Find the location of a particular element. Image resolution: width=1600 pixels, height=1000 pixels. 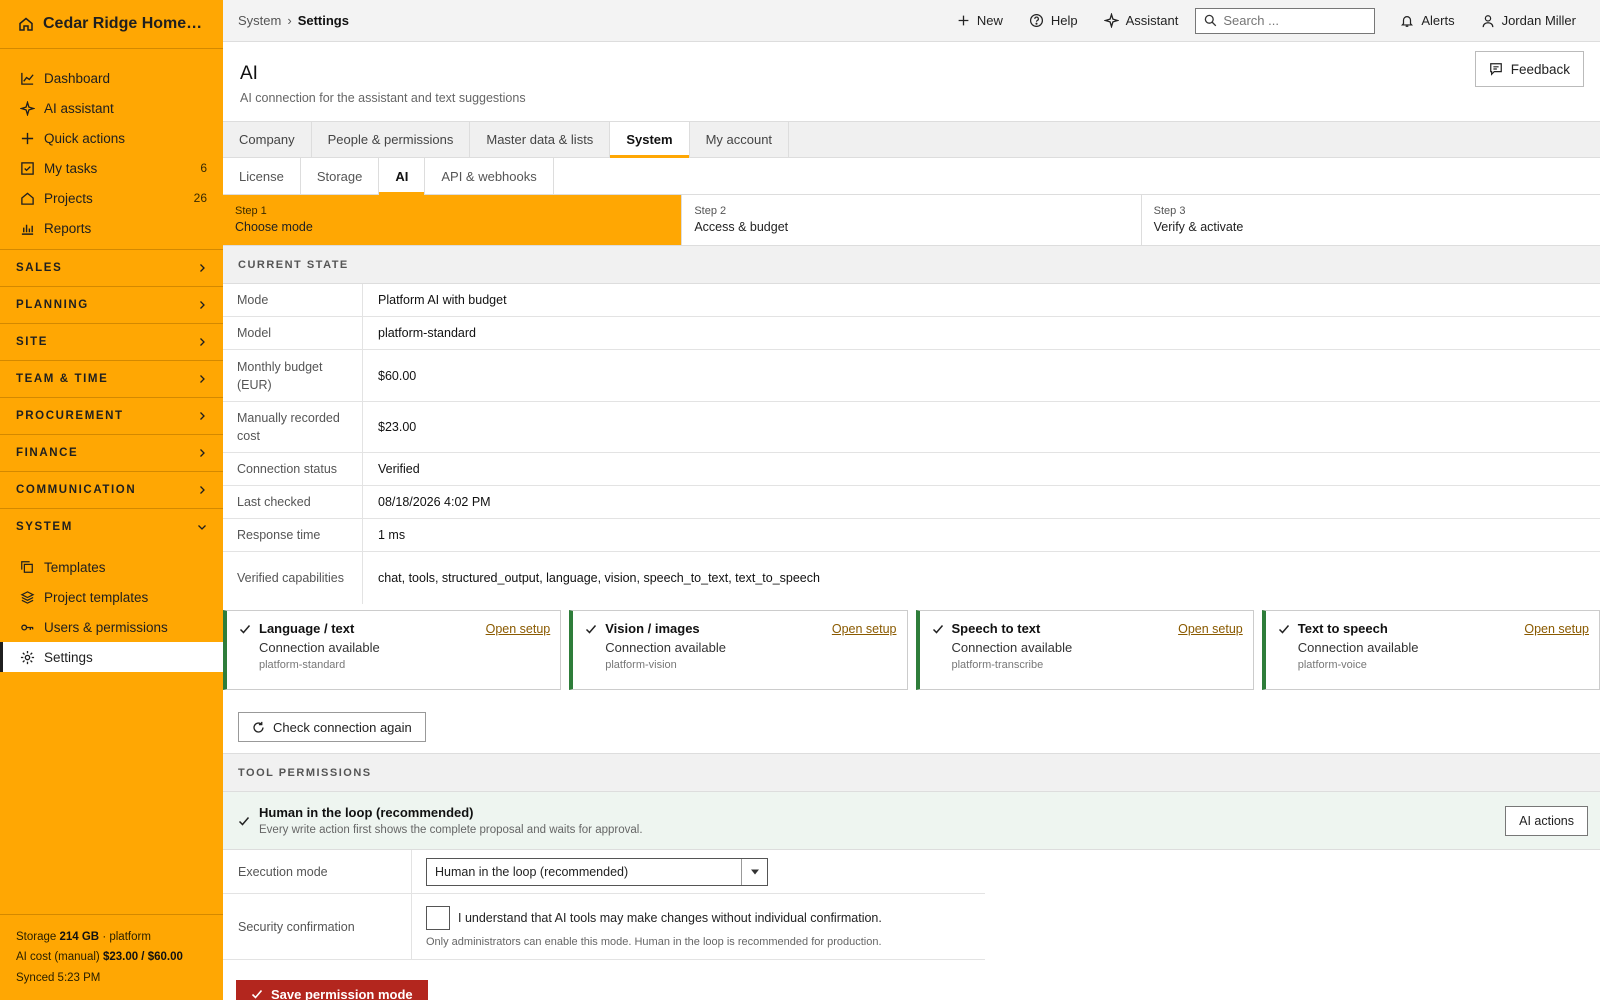

user-name: Jordan Miller is located at coordinates (1538, 20).